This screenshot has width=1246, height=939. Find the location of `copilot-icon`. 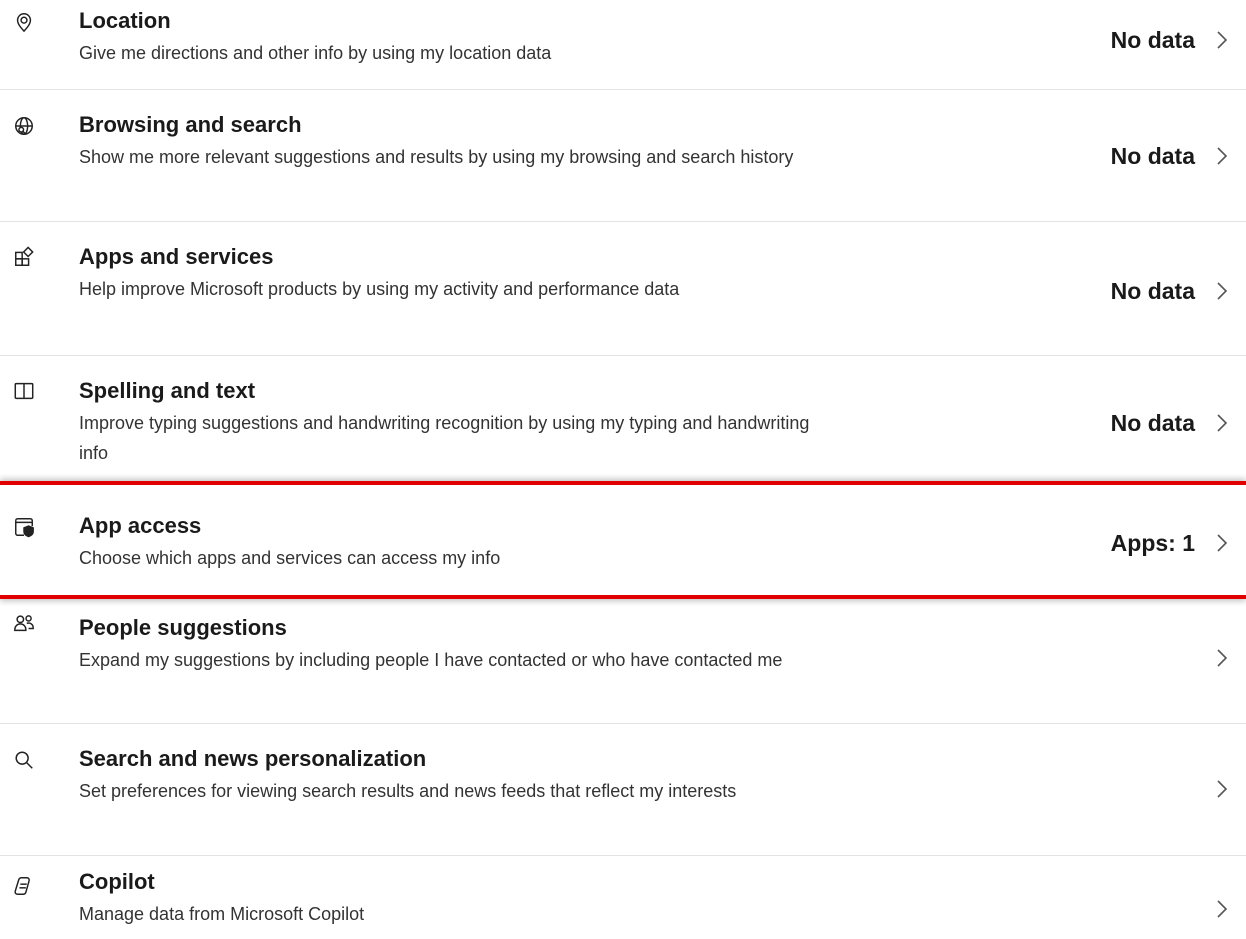

copilot-icon is located at coordinates (24, 886).